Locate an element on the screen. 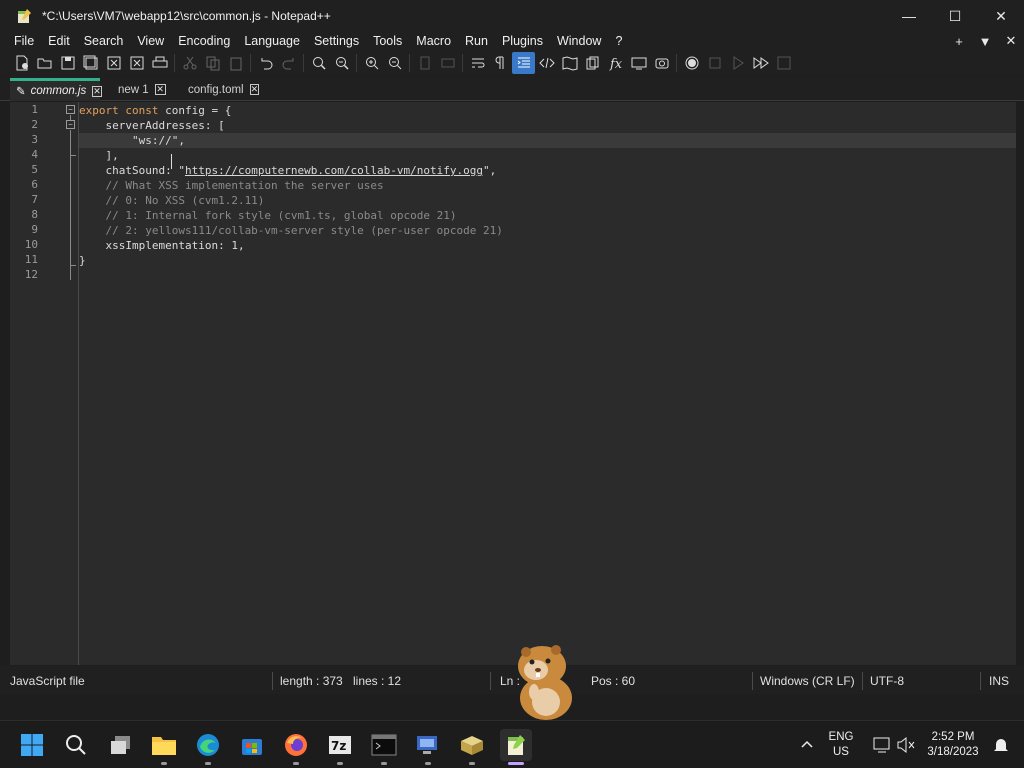 The height and width of the screenshot is (768, 1024). edge-icon is located at coordinates (208, 747).